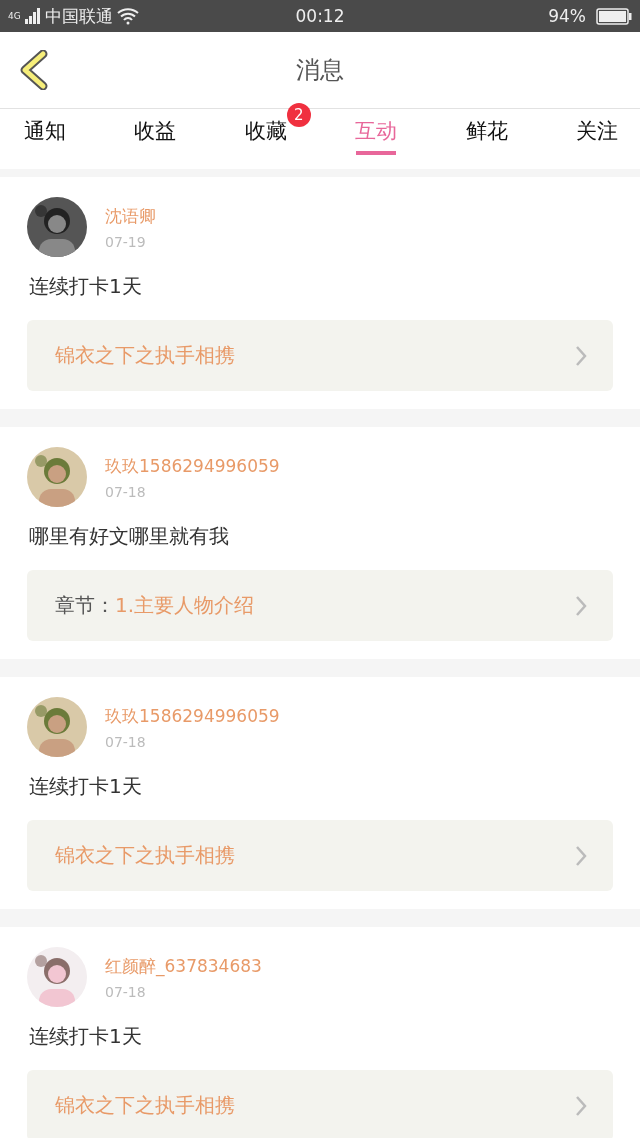  Describe the element at coordinates (14, 16) in the screenshot. I see `network-type: 4G` at that location.